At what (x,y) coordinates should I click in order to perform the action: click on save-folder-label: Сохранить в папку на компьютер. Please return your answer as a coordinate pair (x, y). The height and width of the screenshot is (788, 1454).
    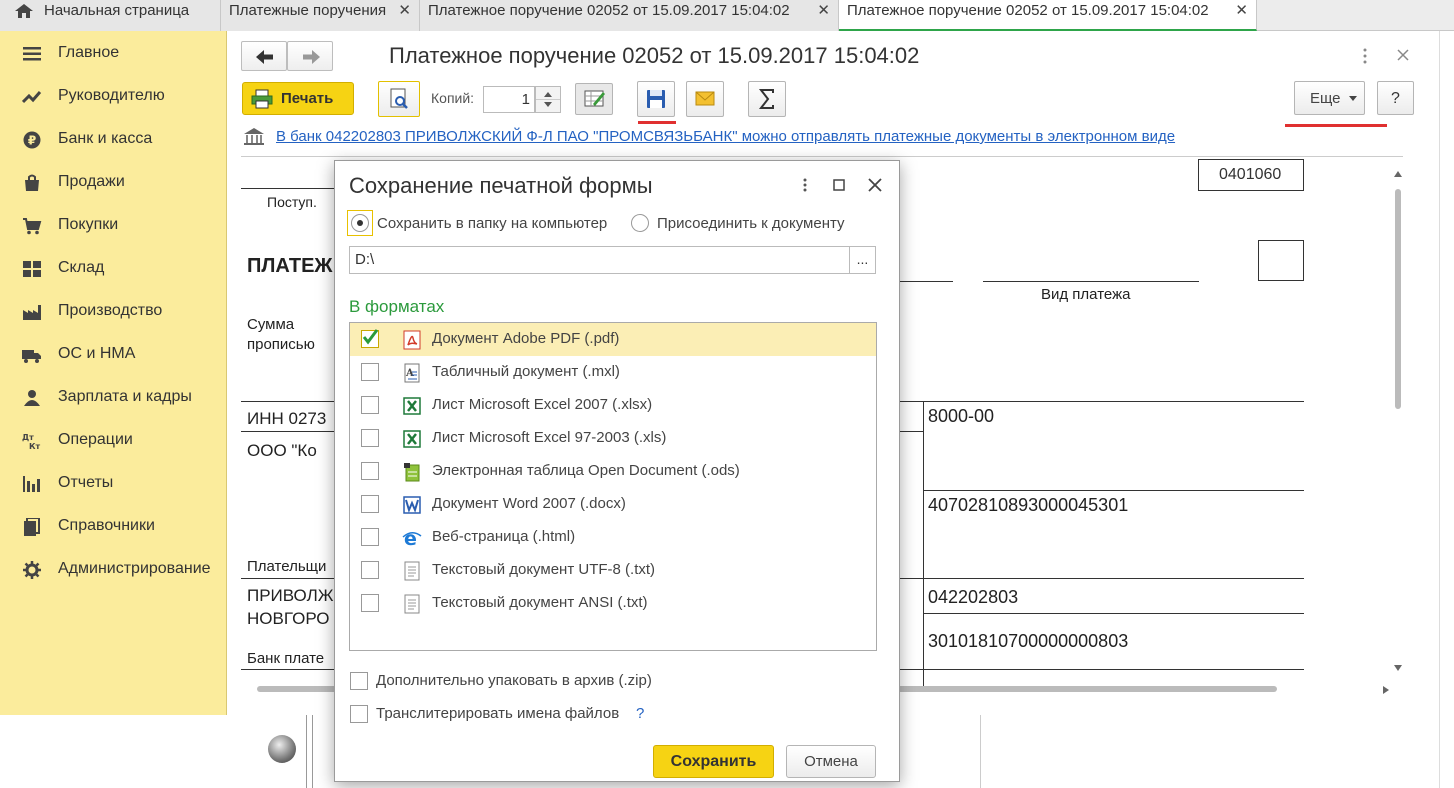
    Looking at the image, I should click on (492, 223).